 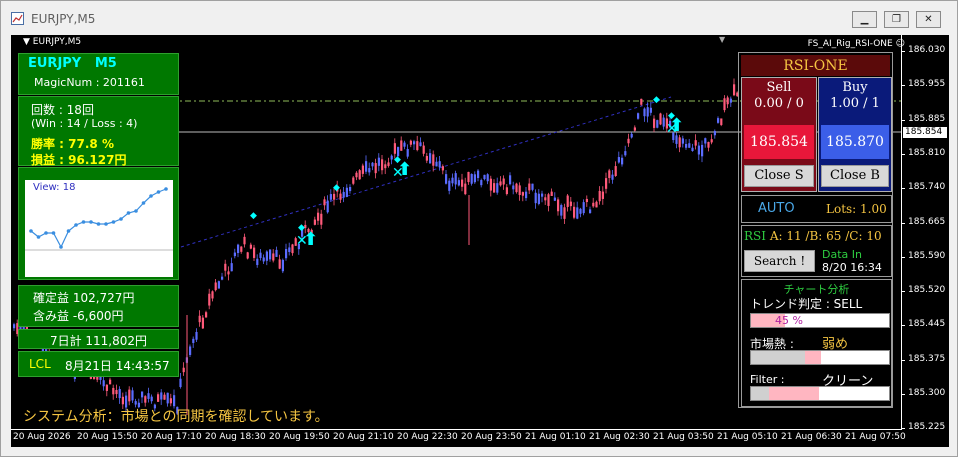 I want to click on heat-bar-marker, so click(x=813, y=357).